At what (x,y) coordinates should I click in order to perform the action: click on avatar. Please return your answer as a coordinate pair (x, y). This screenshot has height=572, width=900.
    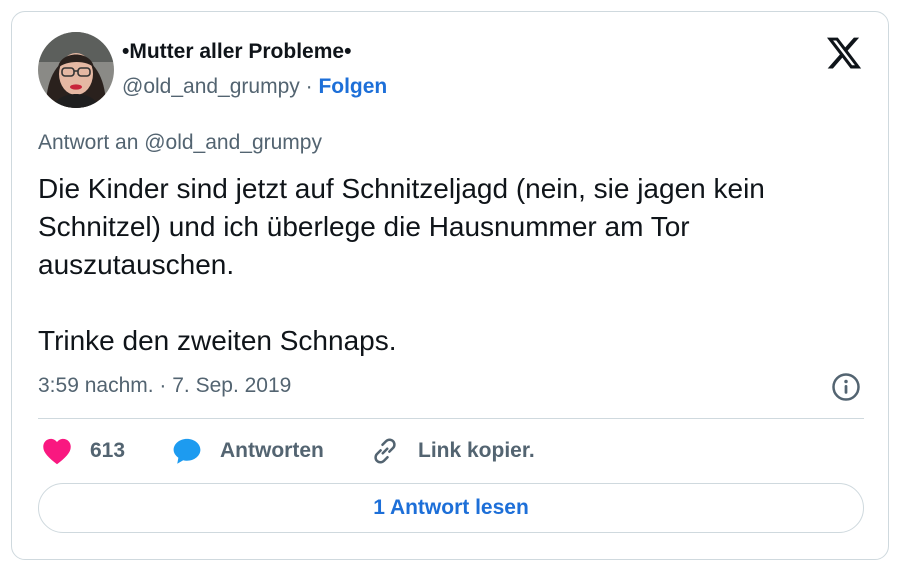
    Looking at the image, I should click on (76, 70).